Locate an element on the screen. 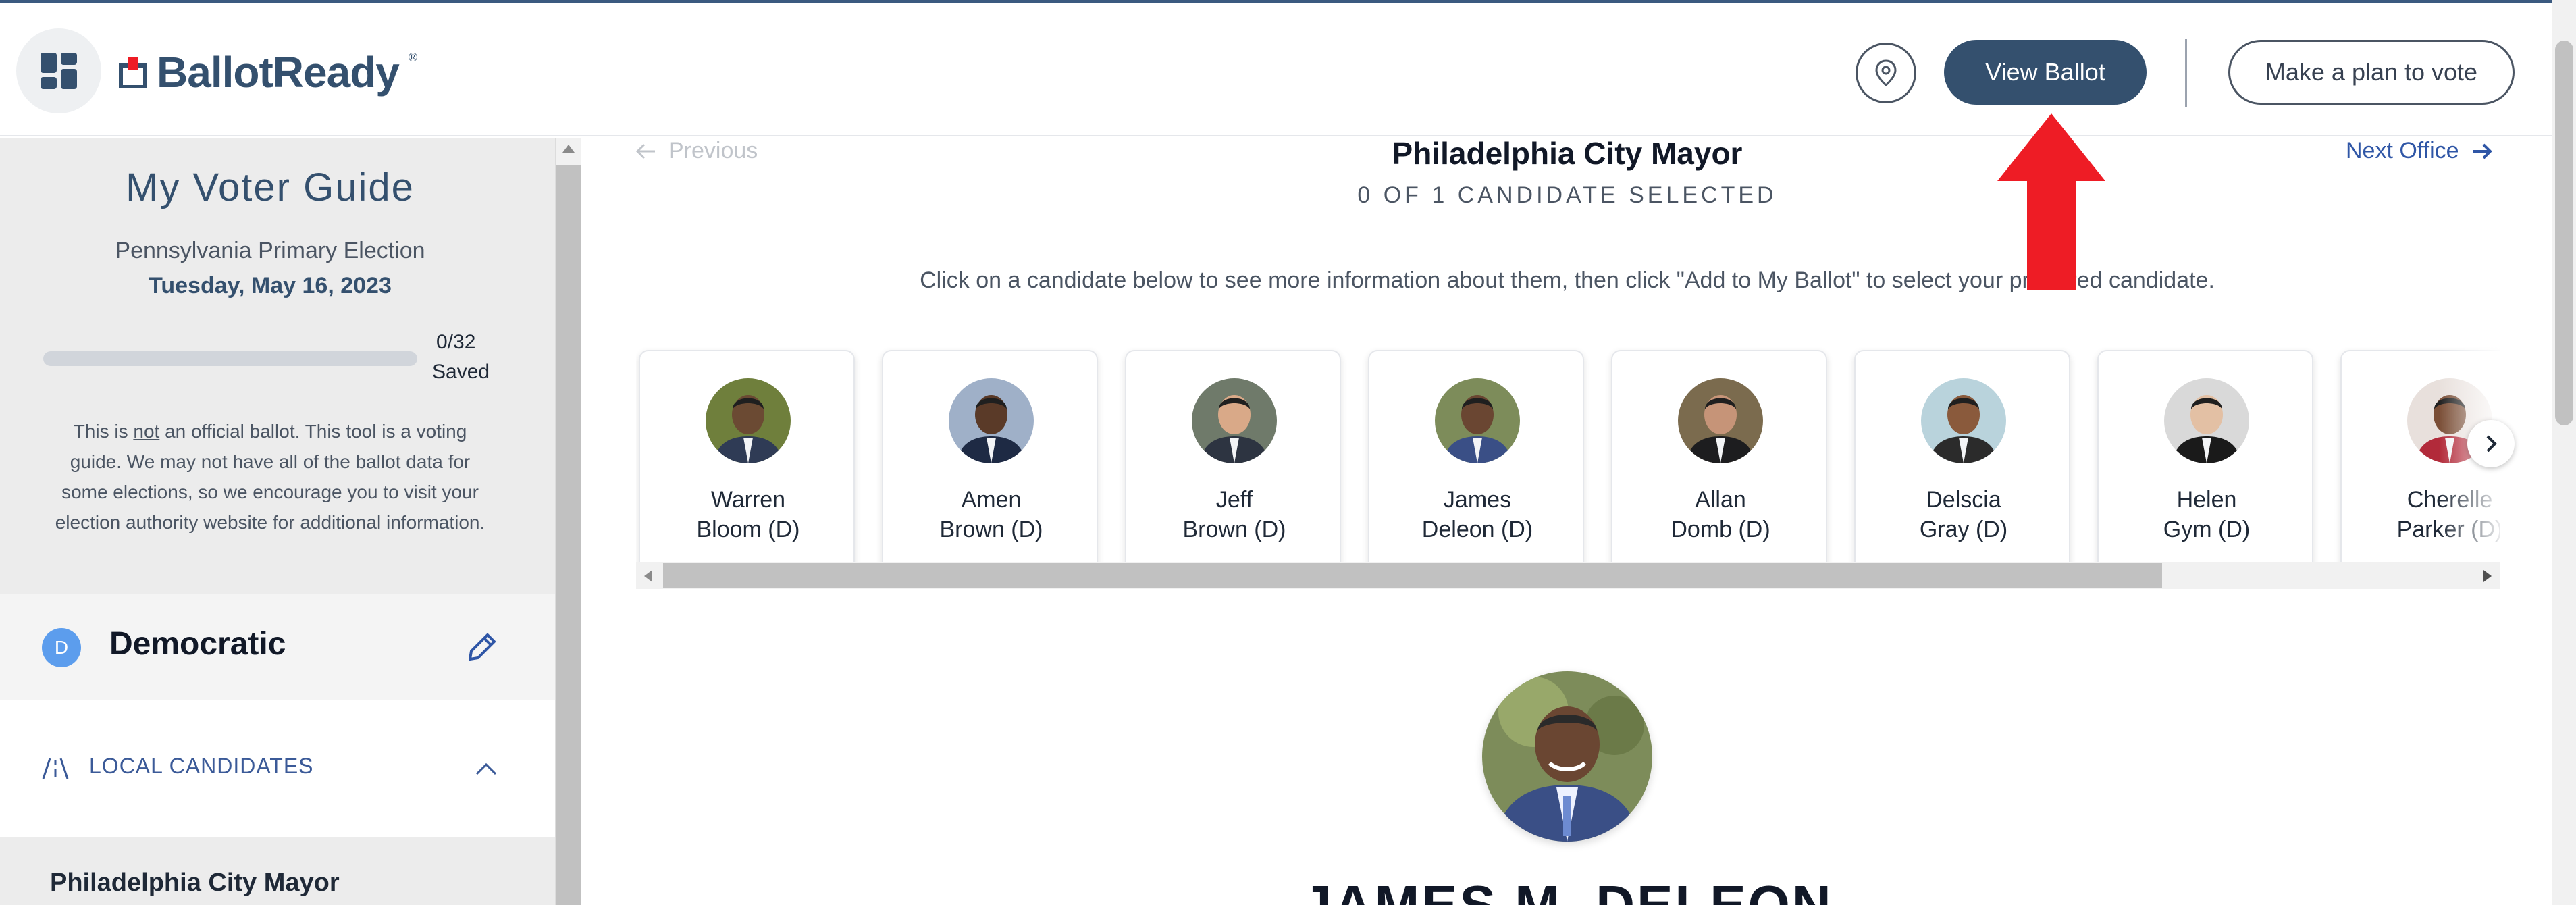 The width and height of the screenshot is (2576, 905). candidate-last-name: Gray (D) is located at coordinates (1963, 529).